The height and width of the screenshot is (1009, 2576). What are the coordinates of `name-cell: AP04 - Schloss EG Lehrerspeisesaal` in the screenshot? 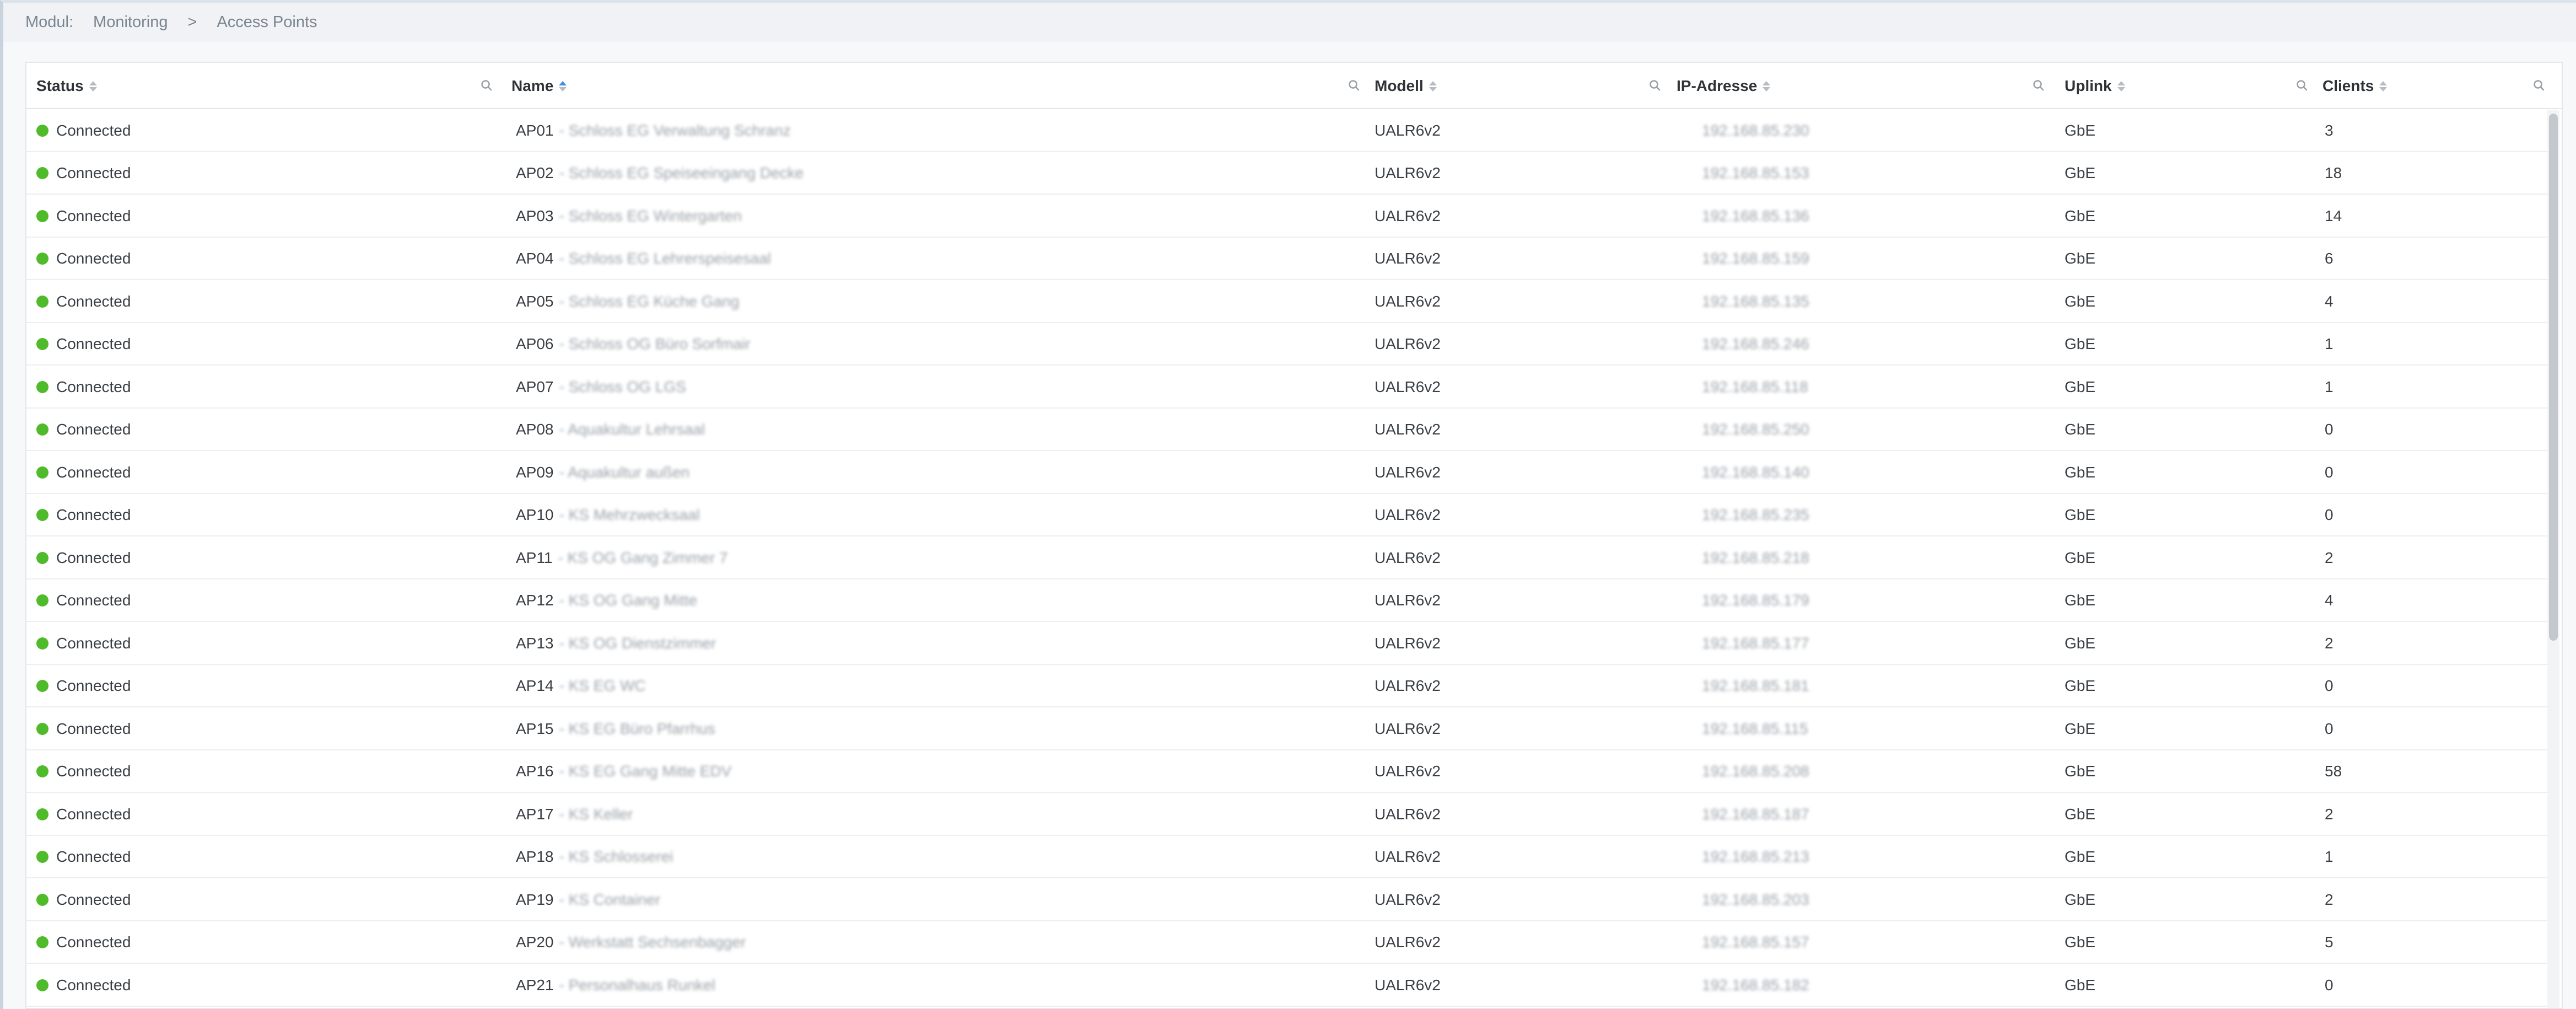 It's located at (644, 259).